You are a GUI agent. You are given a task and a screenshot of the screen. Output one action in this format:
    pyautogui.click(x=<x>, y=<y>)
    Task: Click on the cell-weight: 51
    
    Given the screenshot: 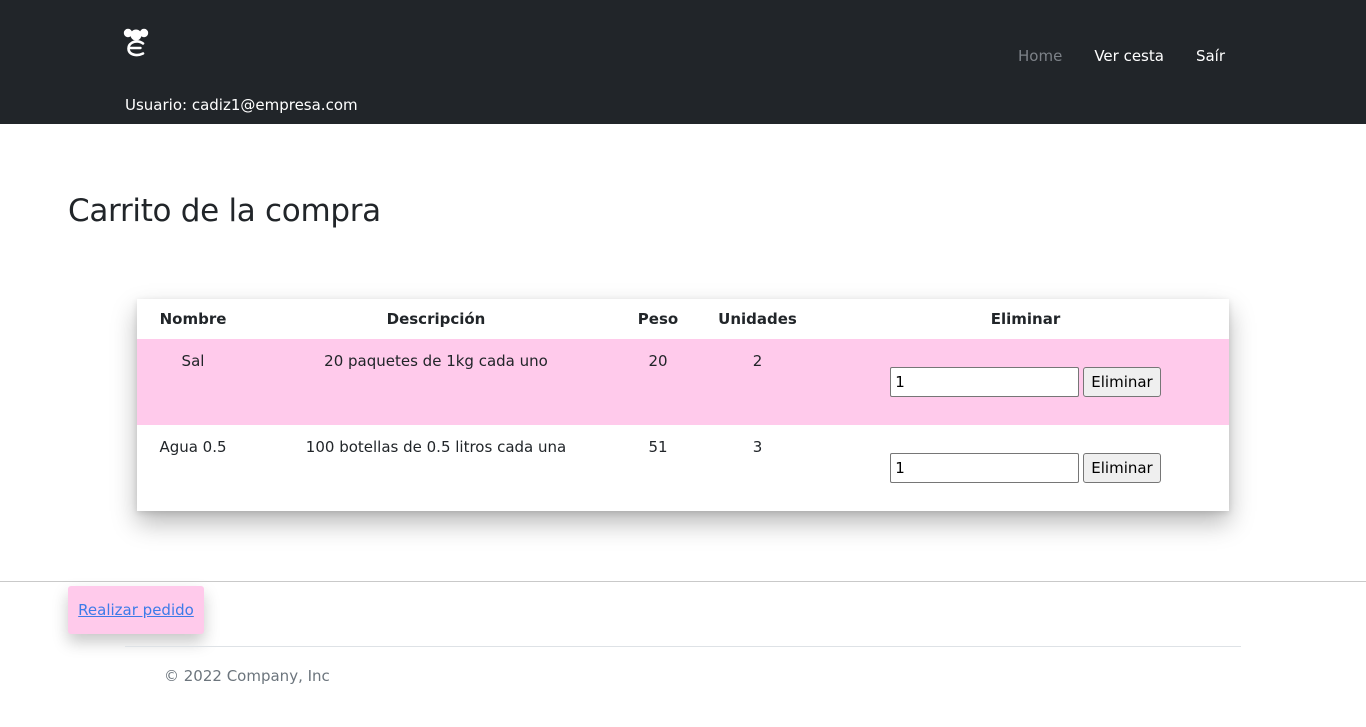 What is the action you would take?
    pyautogui.click(x=658, y=447)
    